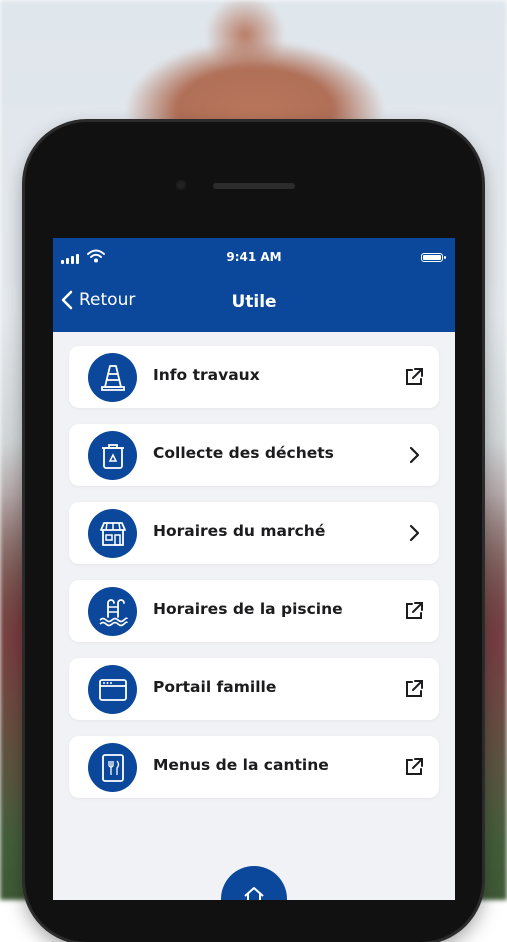 The width and height of the screenshot is (507, 942). What do you see at coordinates (215, 687) in the screenshot?
I see `list-item-label: Portail famille` at bounding box center [215, 687].